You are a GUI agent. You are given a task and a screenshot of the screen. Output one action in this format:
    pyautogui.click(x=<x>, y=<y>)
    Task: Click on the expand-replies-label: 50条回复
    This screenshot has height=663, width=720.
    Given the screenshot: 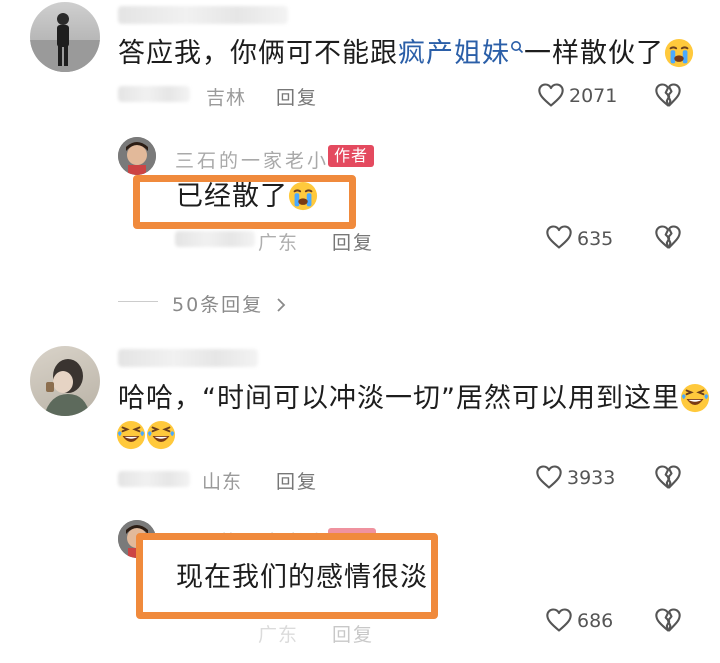 What is the action you would take?
    pyautogui.click(x=218, y=305)
    